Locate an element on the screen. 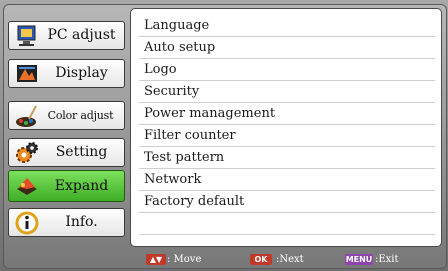 The width and height of the screenshot is (448, 271). menu-item-filter-counter: Filter counter is located at coordinates (190, 135).